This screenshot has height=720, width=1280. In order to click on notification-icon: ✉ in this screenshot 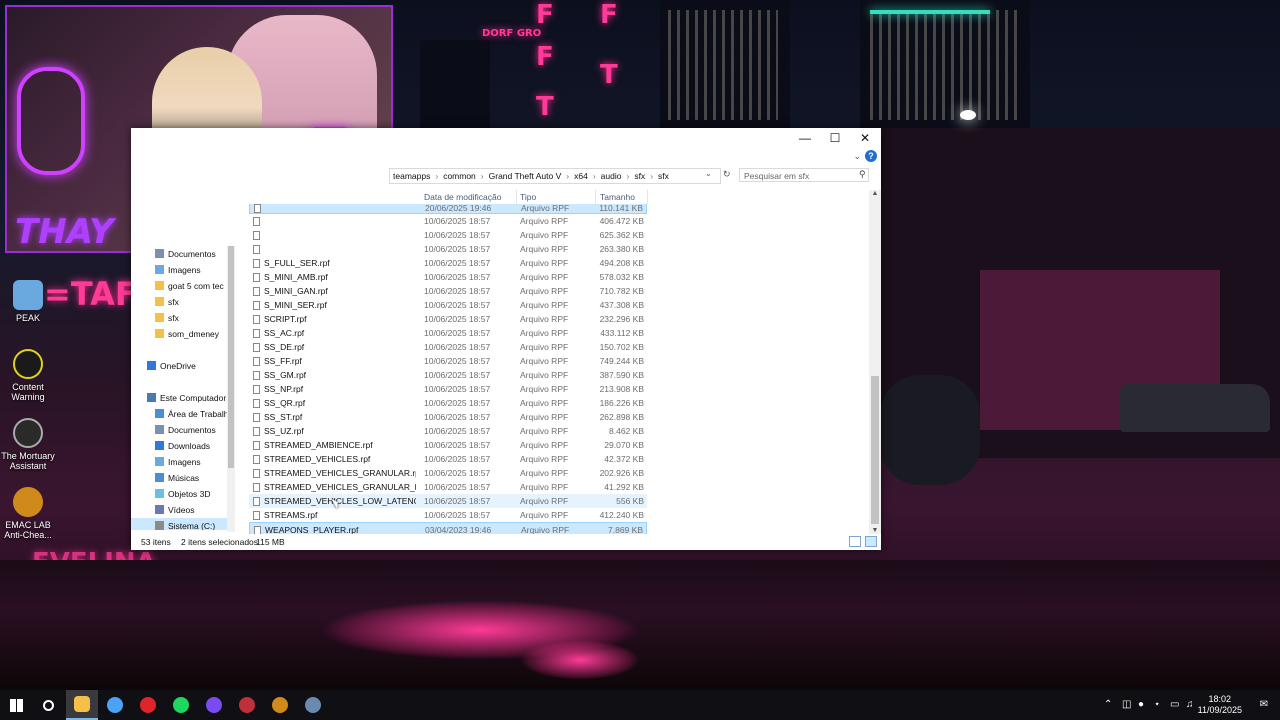, I will do `click(1264, 705)`.